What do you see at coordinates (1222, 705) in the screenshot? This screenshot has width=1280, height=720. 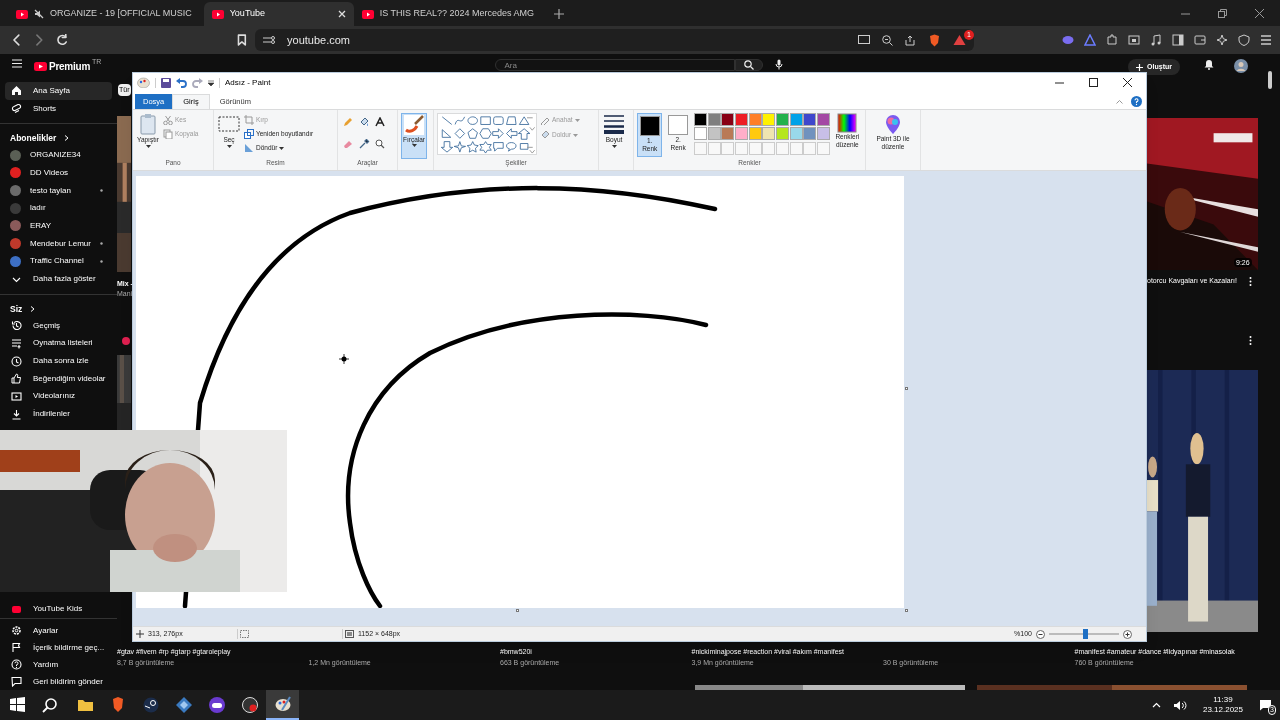 I see `clock: 11:39 23.12.2025` at bounding box center [1222, 705].